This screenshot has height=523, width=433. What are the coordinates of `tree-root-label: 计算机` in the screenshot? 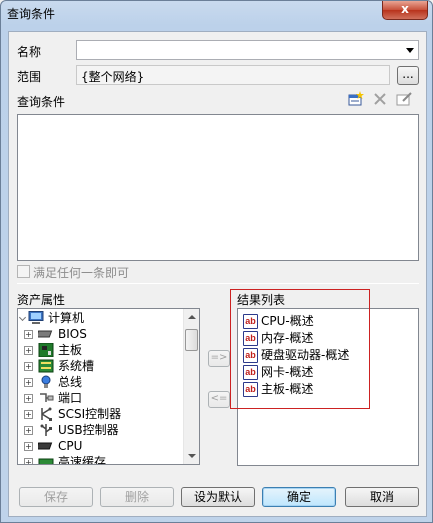 It's located at (66, 318).